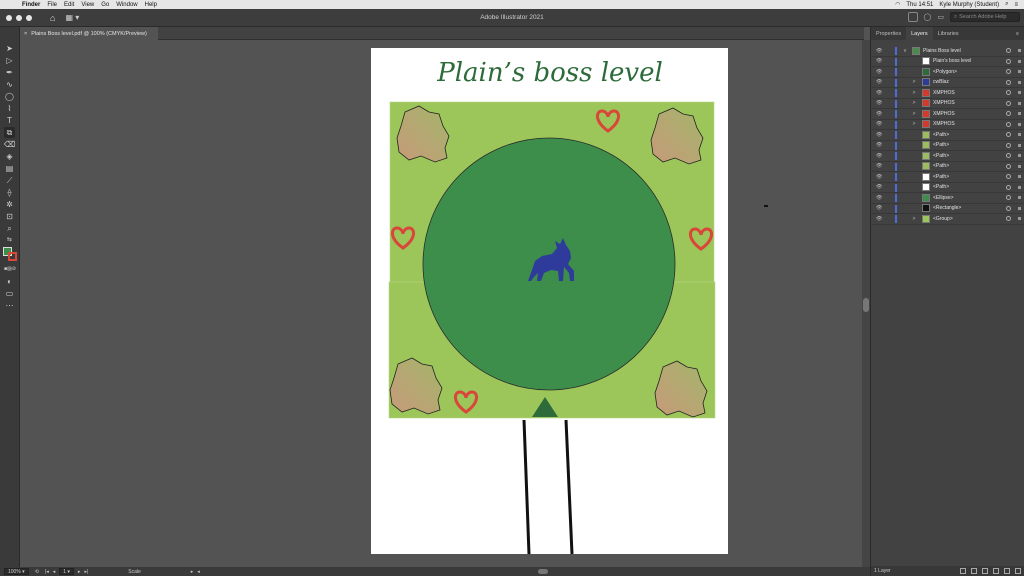 The image size is (1024, 576). I want to click on last-artboard-icon: ▸|, so click(86, 572).